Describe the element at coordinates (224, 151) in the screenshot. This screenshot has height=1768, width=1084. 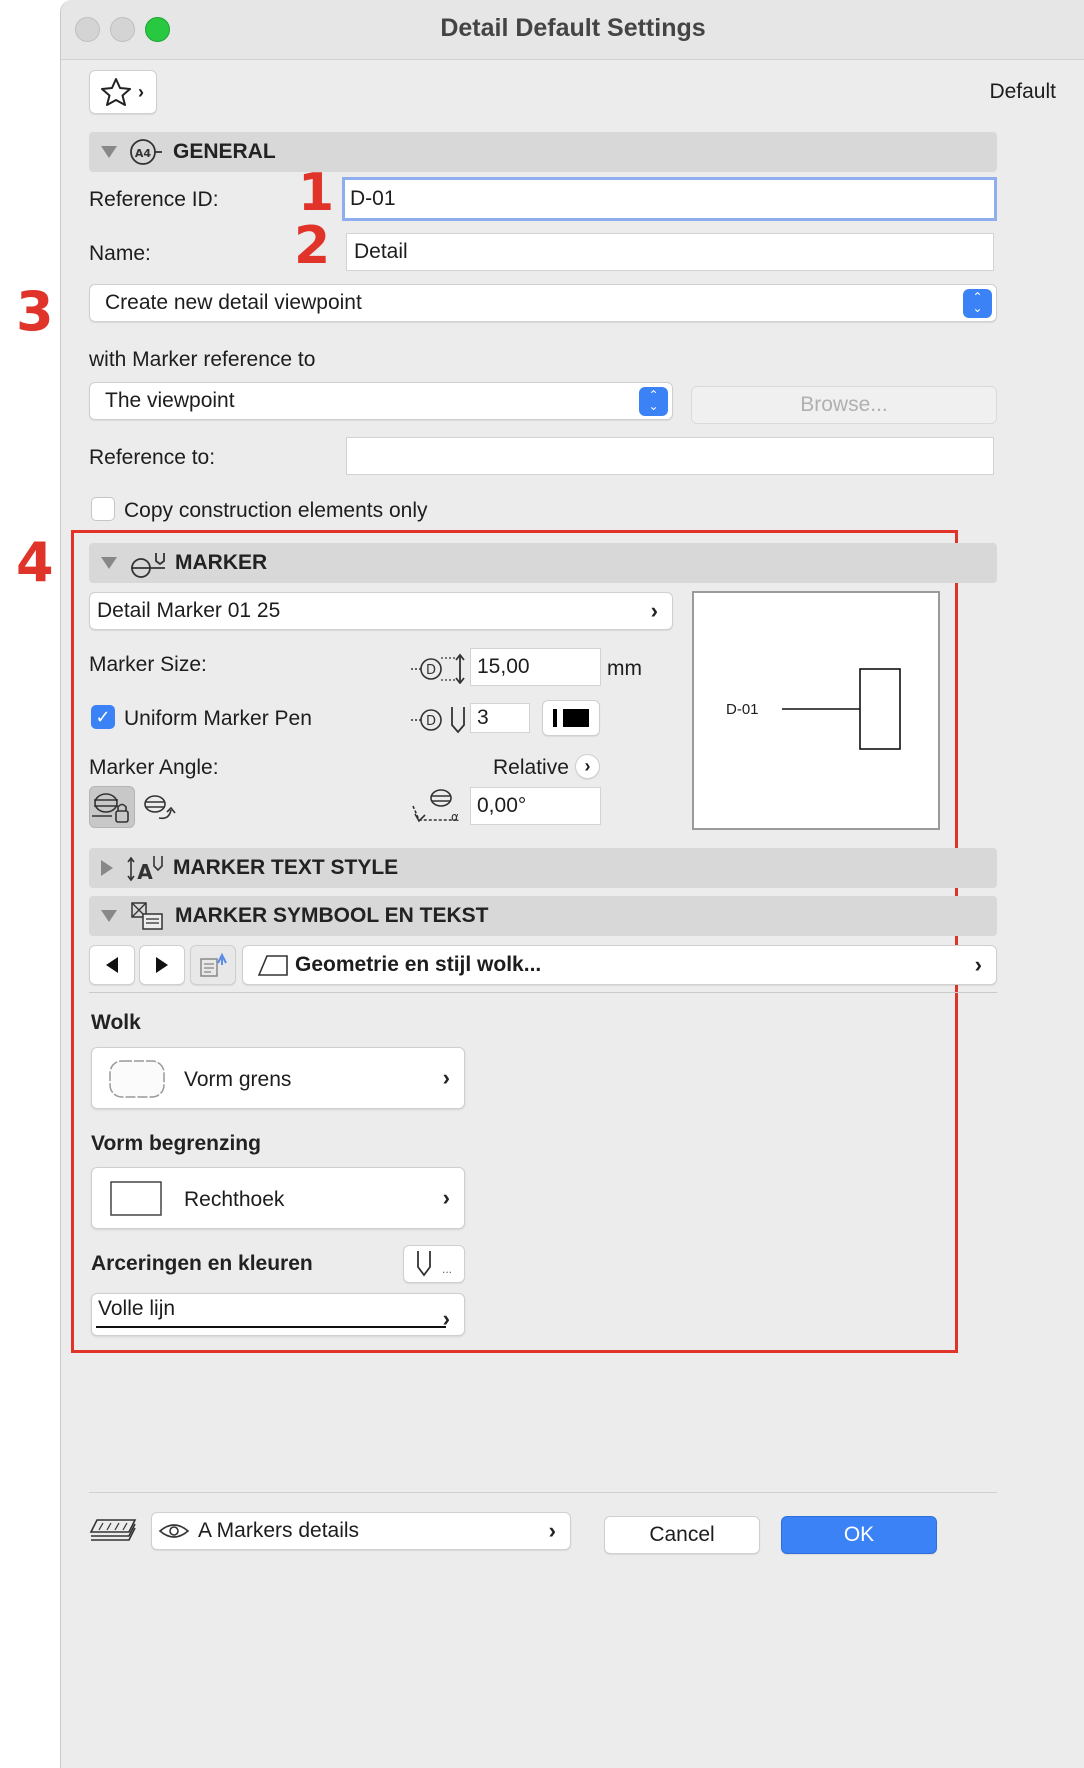
I see `general-section-title: GENERAL` at that location.